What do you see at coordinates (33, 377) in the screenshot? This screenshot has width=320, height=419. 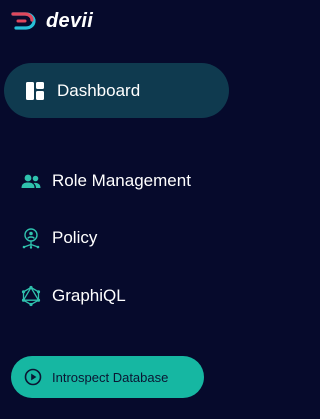 I see `play-circle-icon` at bounding box center [33, 377].